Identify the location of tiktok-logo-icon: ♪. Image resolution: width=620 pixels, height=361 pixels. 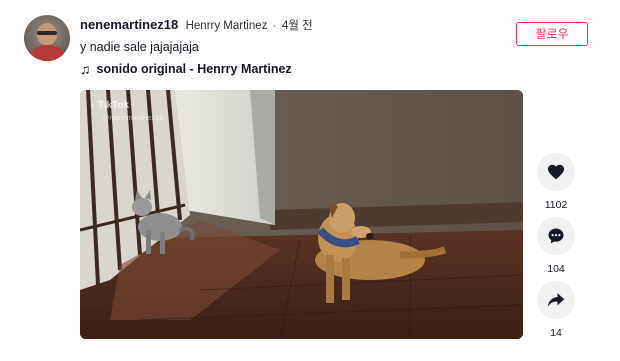
(92, 105).